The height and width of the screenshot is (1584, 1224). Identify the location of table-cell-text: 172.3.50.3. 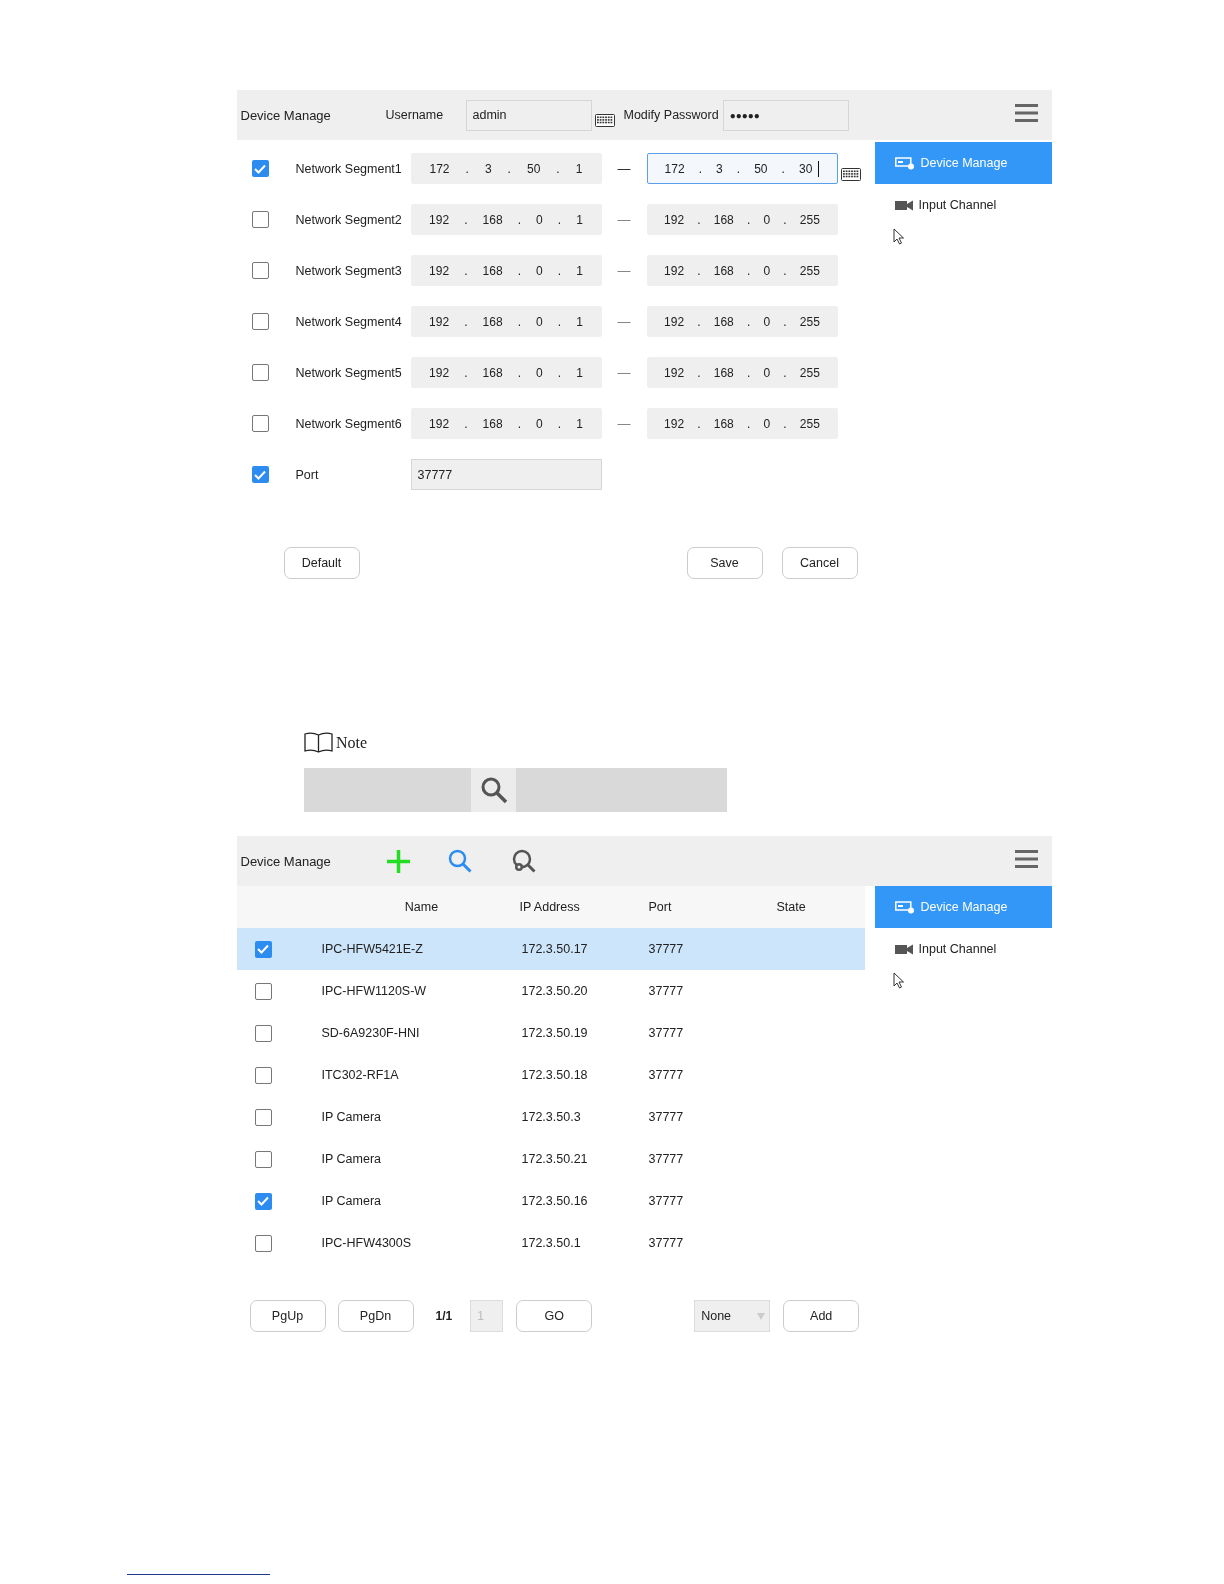
(551, 1117).